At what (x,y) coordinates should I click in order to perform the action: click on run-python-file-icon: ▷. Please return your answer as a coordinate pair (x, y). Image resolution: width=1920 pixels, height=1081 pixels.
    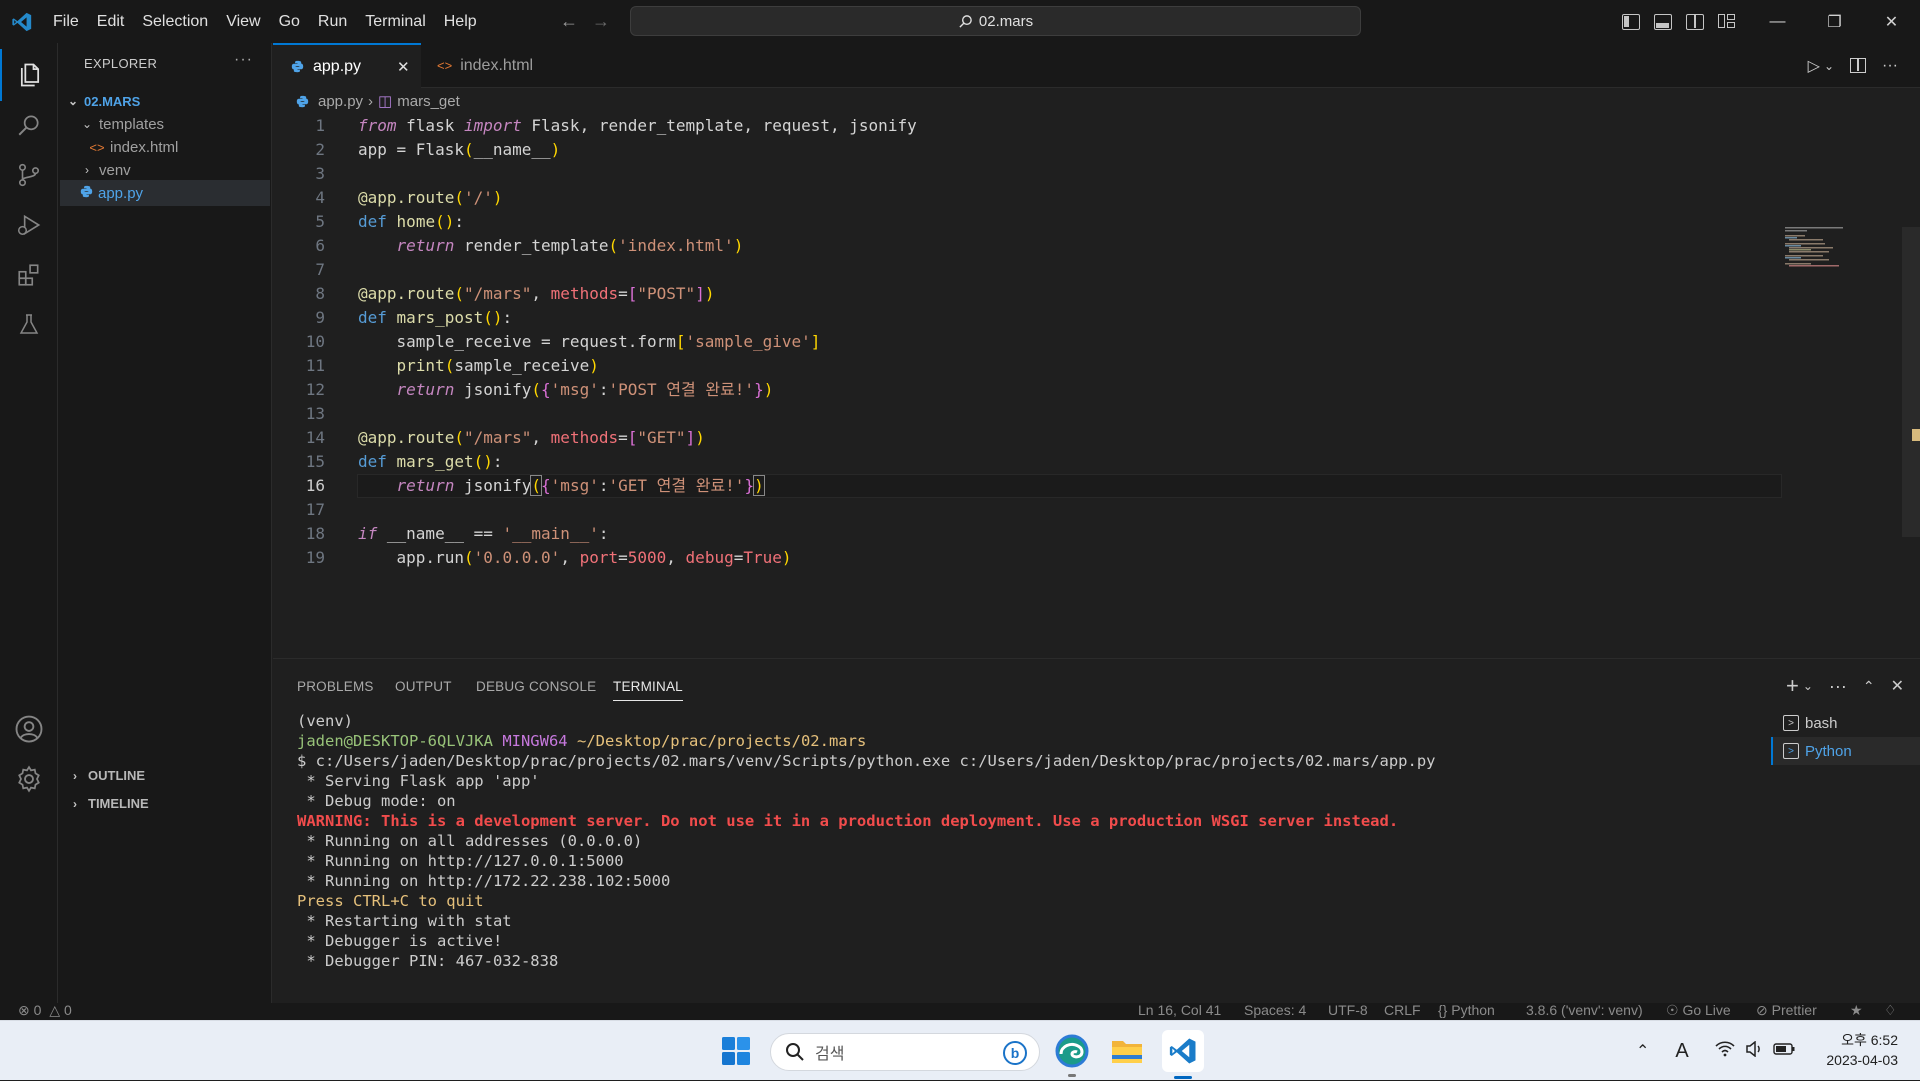
    Looking at the image, I should click on (1814, 66).